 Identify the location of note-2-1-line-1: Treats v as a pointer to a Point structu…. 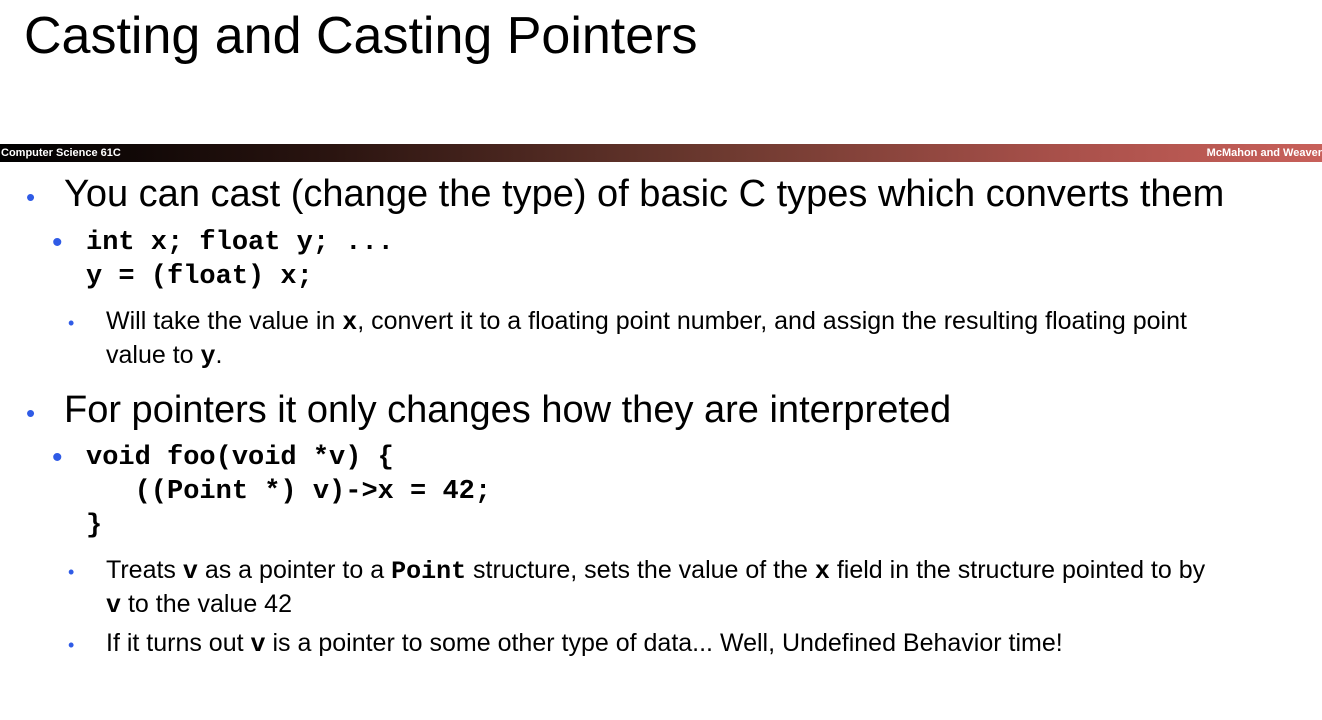
(655, 571).